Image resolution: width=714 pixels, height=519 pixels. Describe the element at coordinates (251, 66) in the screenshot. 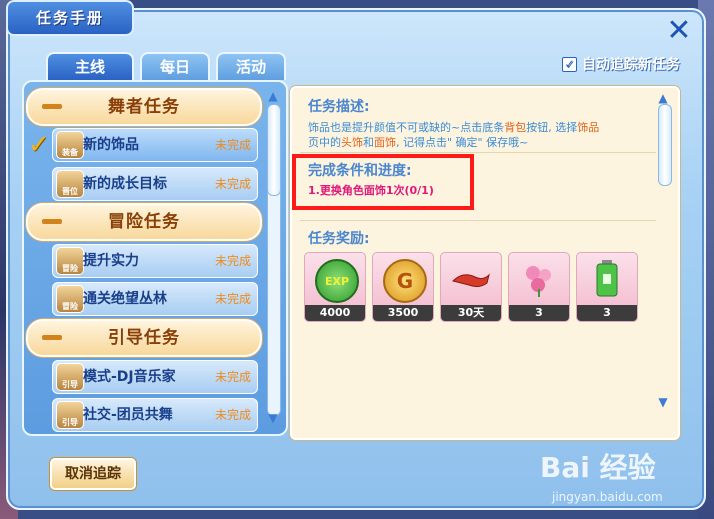

I see `tab-event: 活动` at that location.